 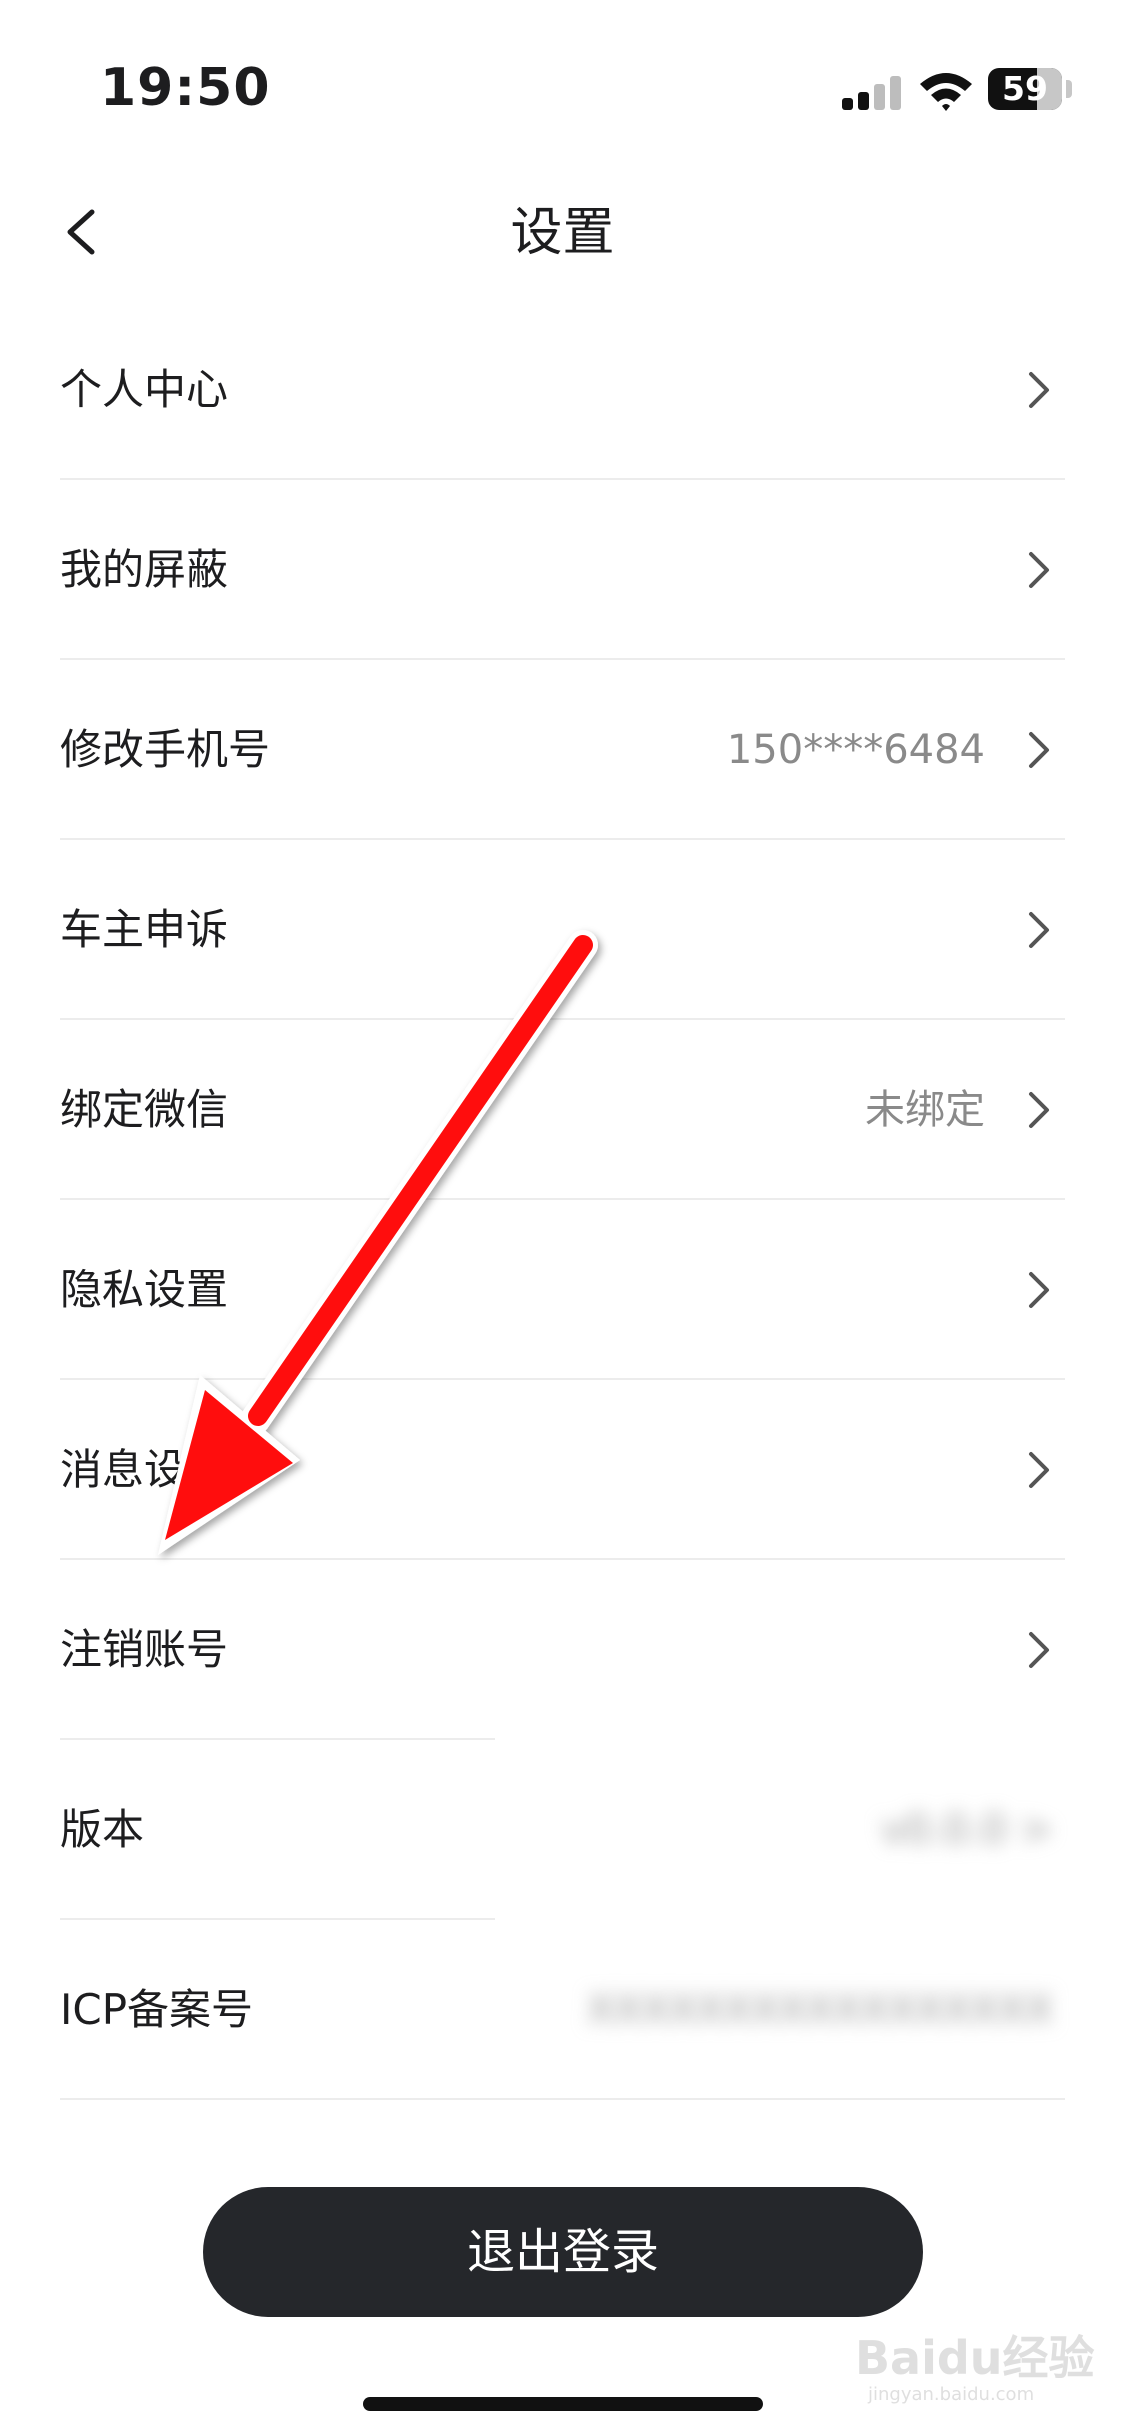 I want to click on icp-value-blurred: XXXXXXXXXXXXXXXXX, so click(x=820, y=2010).